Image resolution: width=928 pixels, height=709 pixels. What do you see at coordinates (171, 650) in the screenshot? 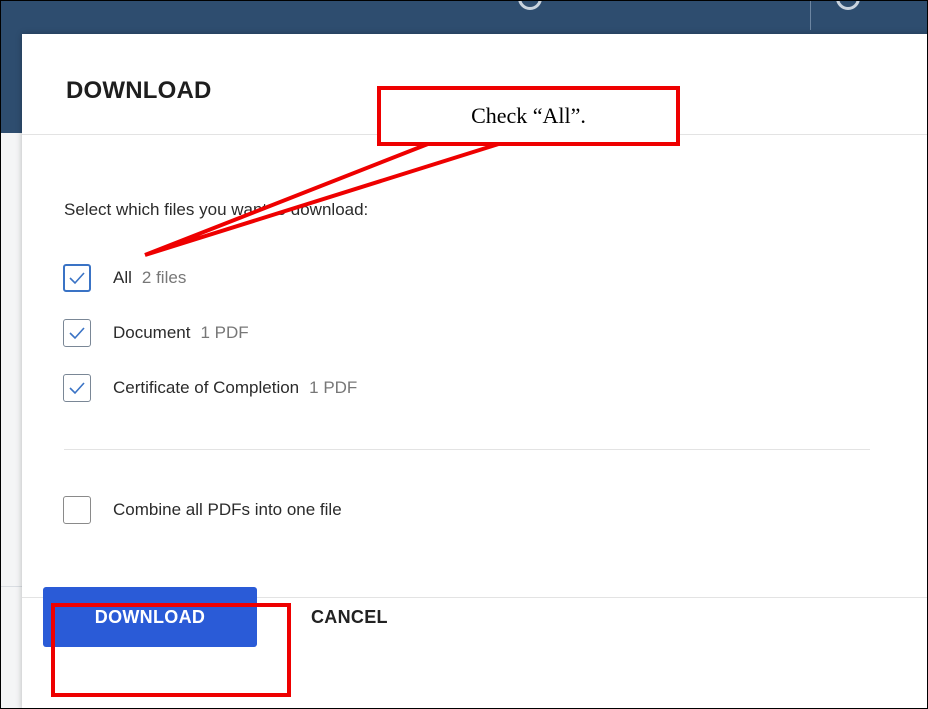
I see `download-highlight-box` at bounding box center [171, 650].